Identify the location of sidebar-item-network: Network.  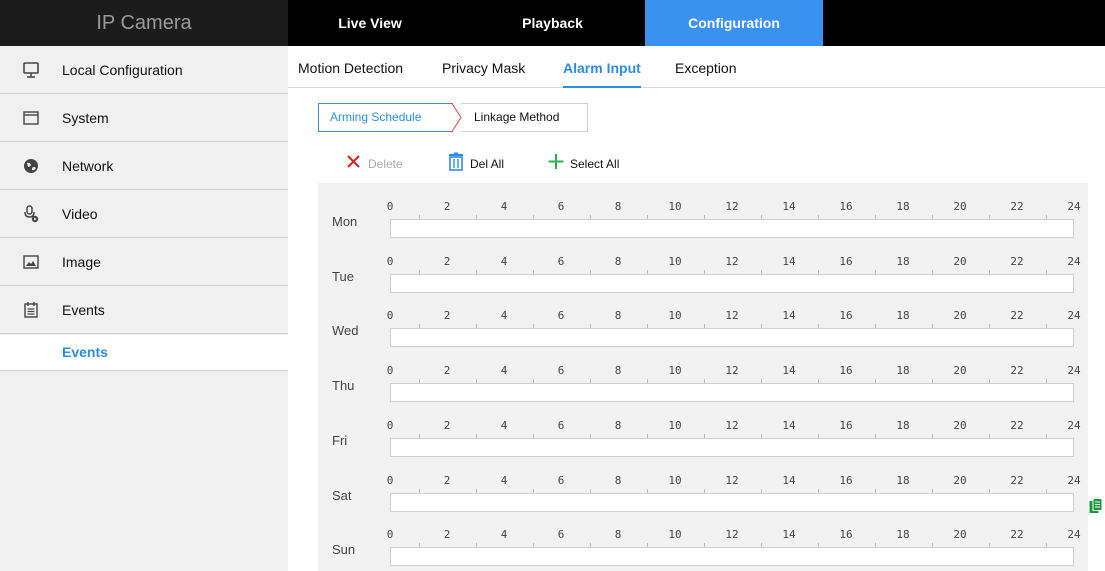
(144, 166).